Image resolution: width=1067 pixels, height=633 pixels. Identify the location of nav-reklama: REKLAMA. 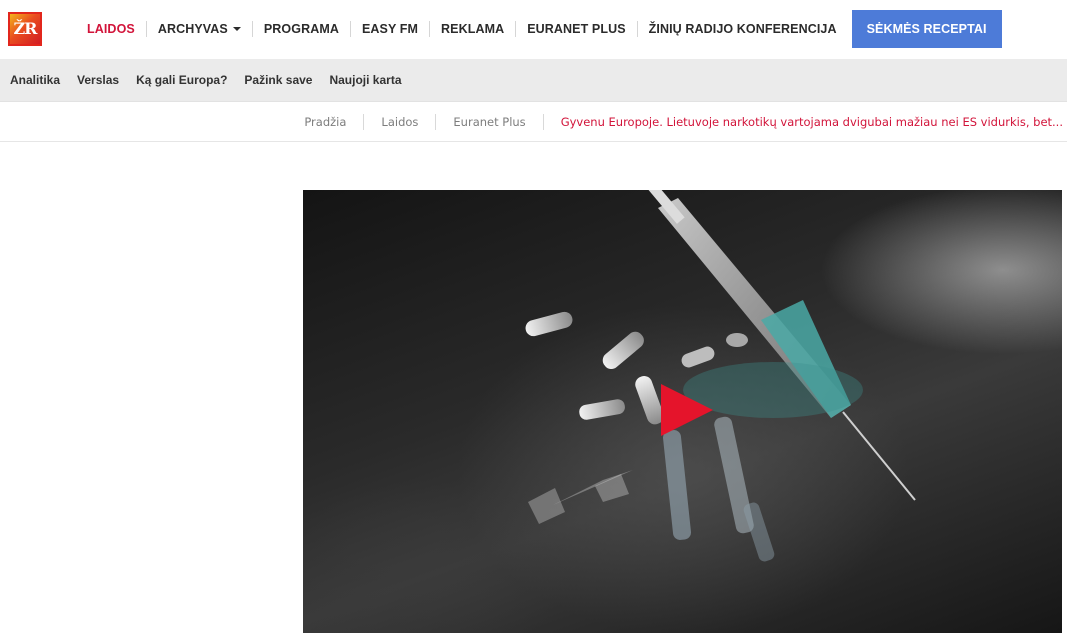
(472, 29).